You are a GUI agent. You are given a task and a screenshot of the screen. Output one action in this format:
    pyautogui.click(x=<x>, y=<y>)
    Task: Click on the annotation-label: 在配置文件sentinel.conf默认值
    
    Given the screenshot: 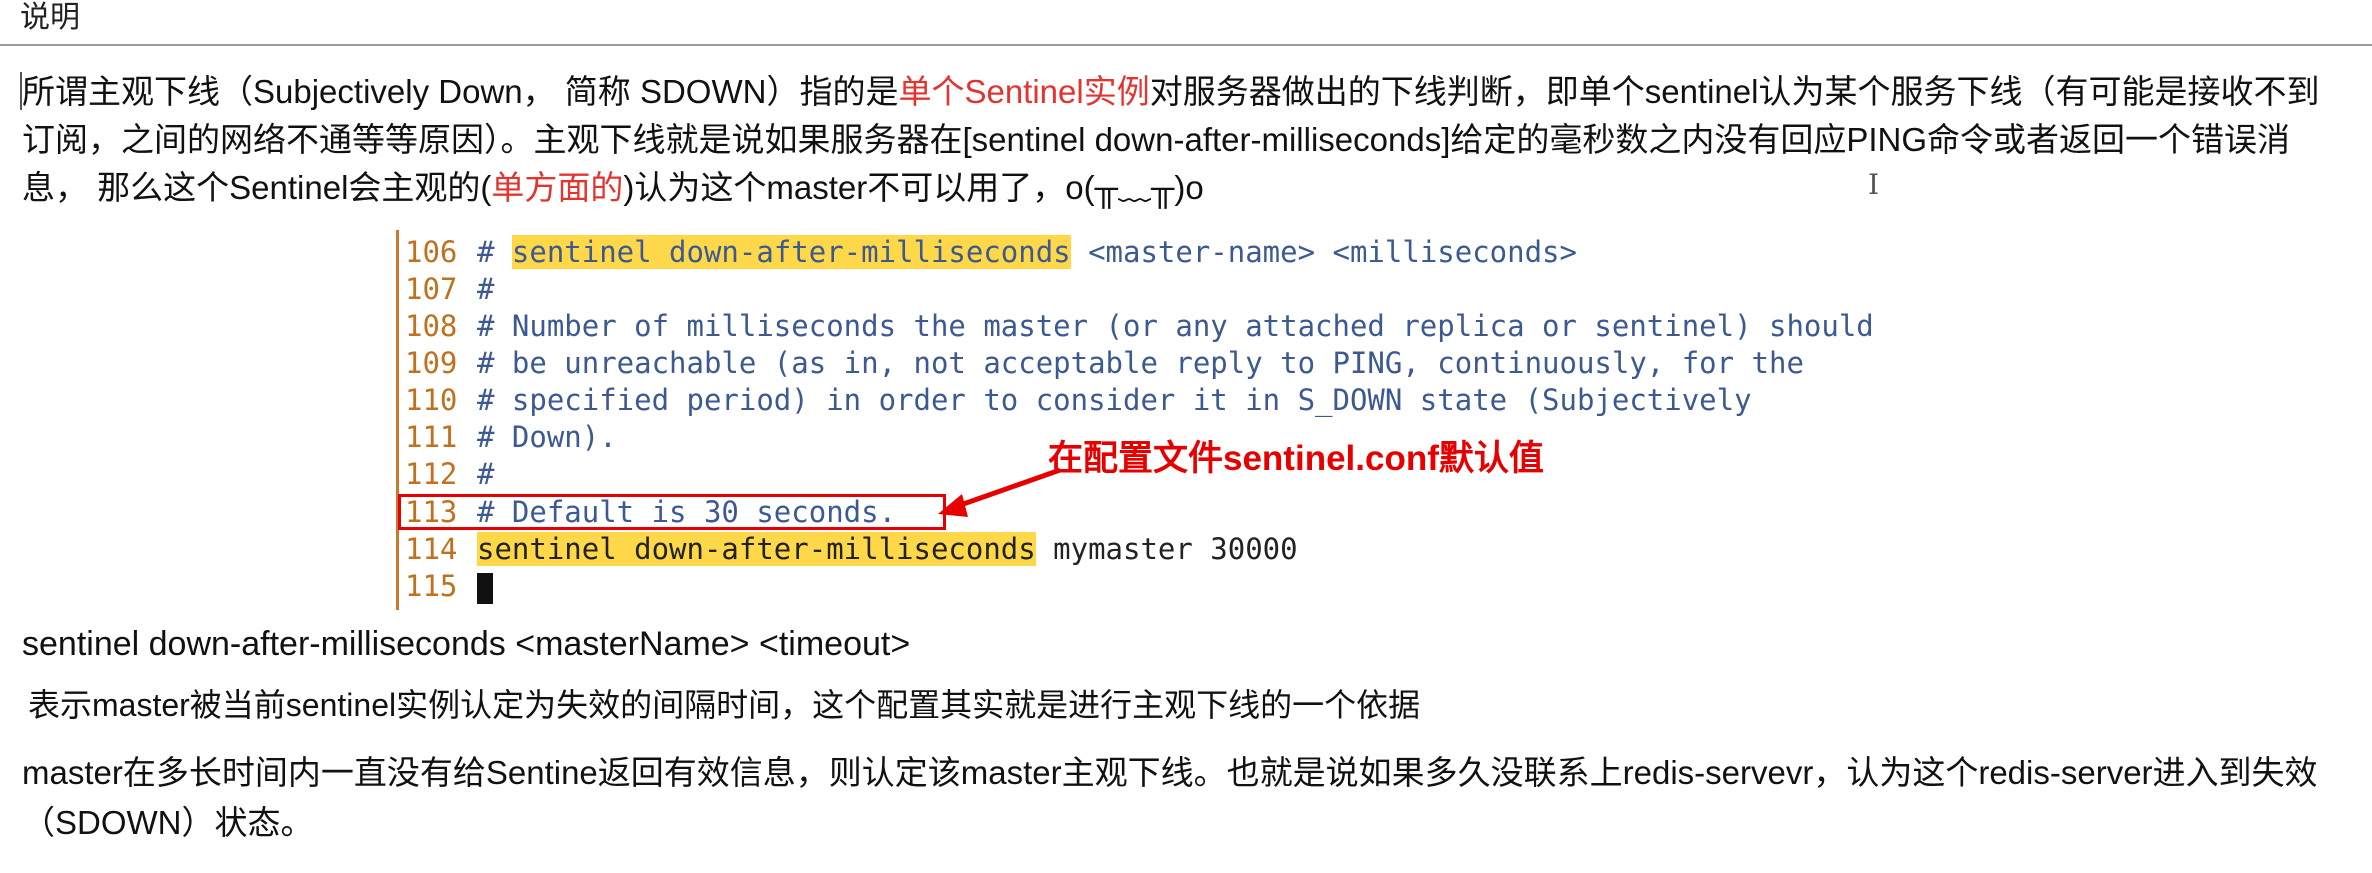 What is the action you would take?
    pyautogui.click(x=1296, y=458)
    